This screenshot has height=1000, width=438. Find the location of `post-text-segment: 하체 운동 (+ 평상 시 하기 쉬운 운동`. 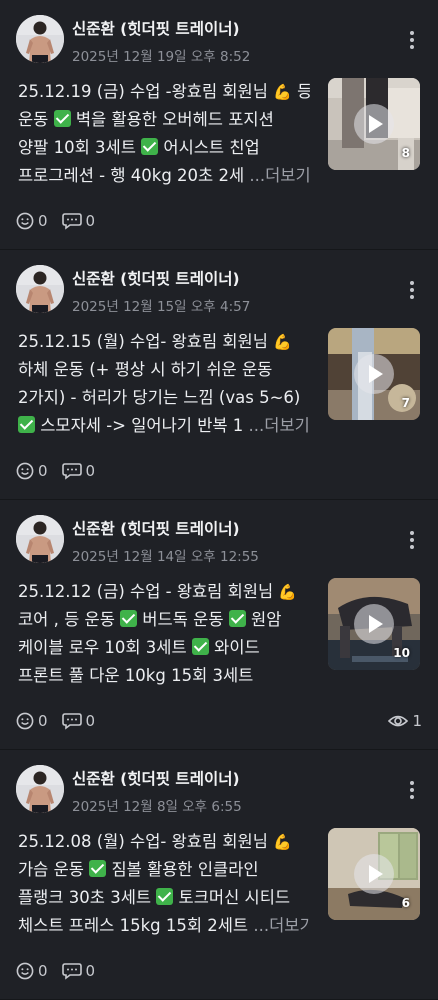

post-text-segment: 하체 운동 (+ 평상 시 하기 쉬운 운동 is located at coordinates (145, 369).